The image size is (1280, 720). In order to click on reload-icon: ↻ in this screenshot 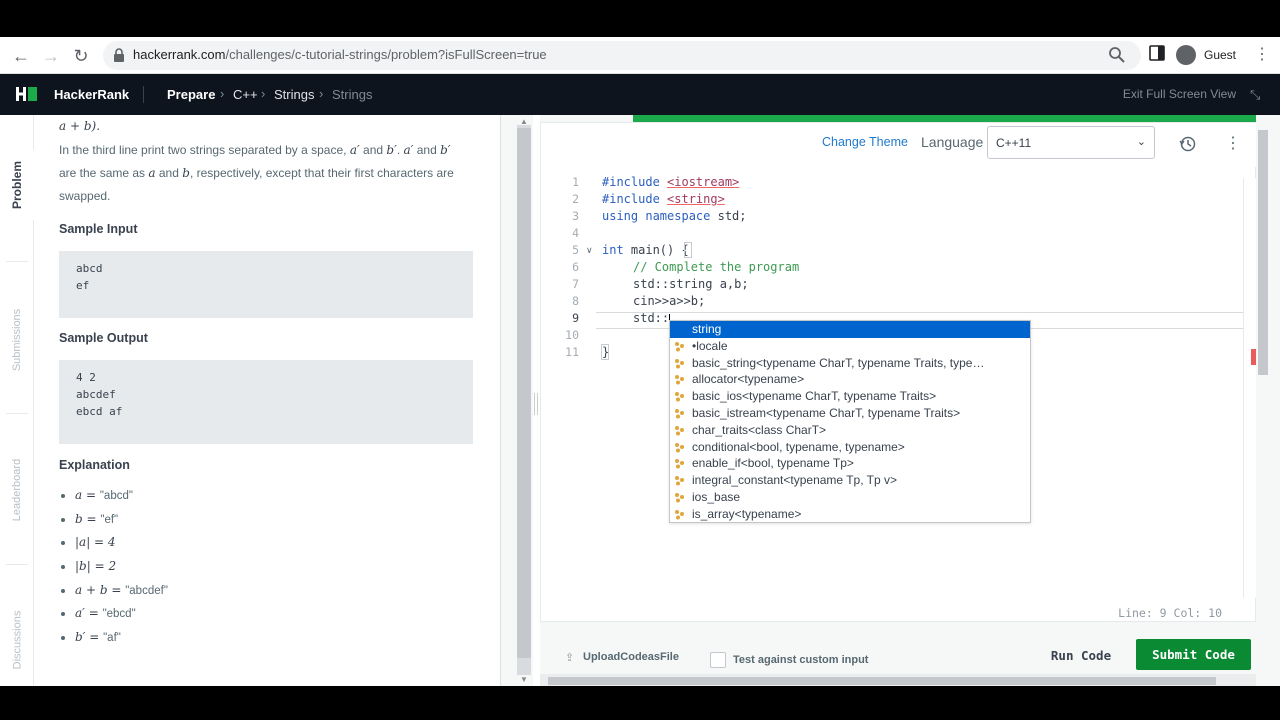, I will do `click(81, 56)`.